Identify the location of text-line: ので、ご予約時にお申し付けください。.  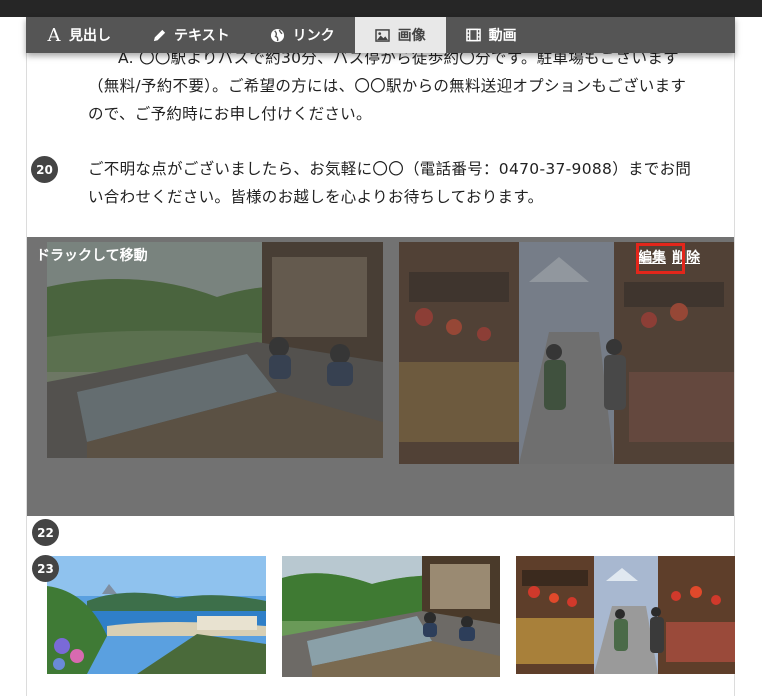
(230, 114).